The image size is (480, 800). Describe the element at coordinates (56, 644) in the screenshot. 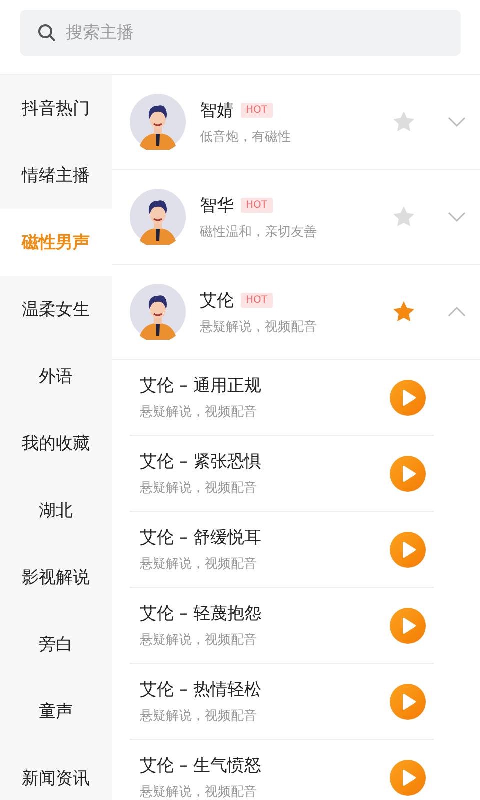

I see `category-tab: 旁白` at that location.